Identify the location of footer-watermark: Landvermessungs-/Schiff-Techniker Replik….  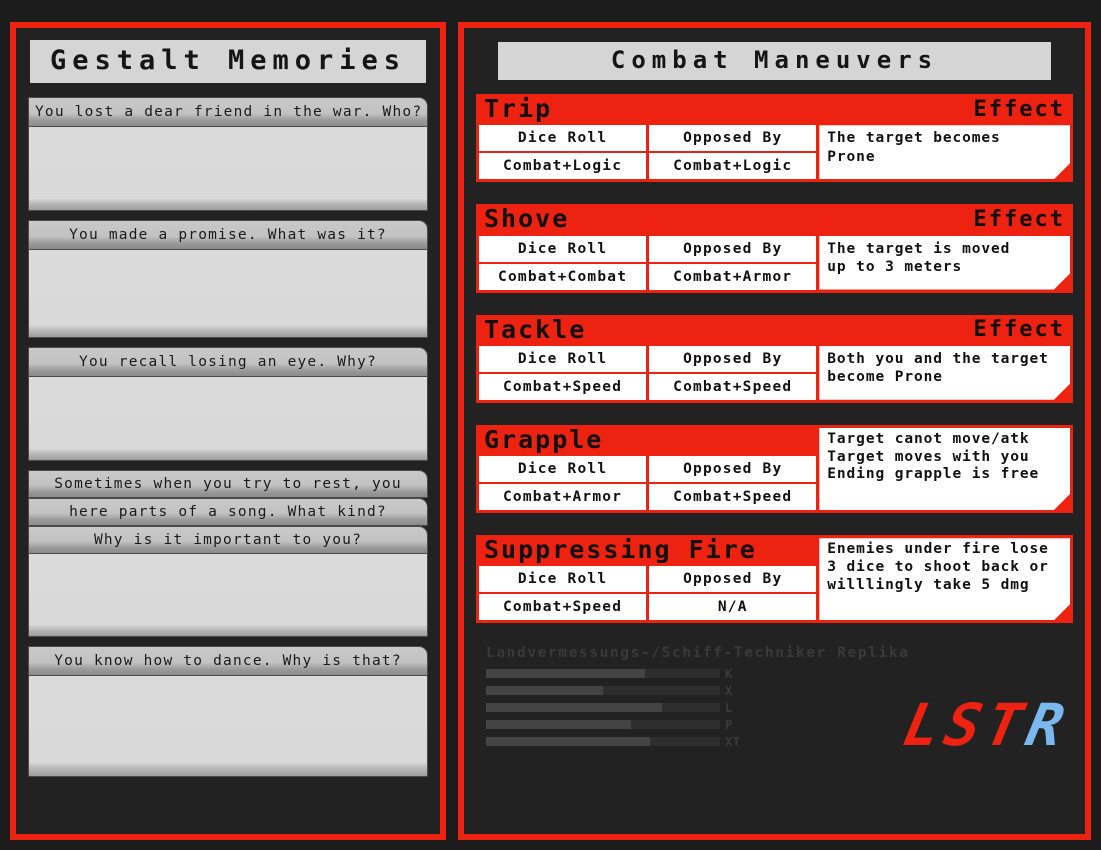
(781, 702).